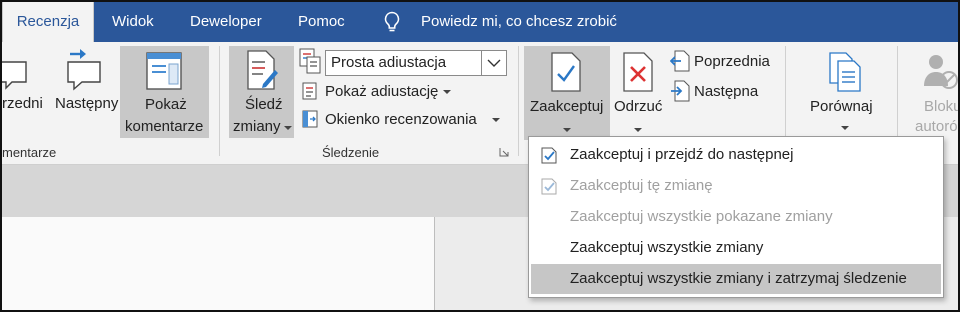  Describe the element at coordinates (14, 75) in the screenshot. I see `previous-comment-icon` at that location.